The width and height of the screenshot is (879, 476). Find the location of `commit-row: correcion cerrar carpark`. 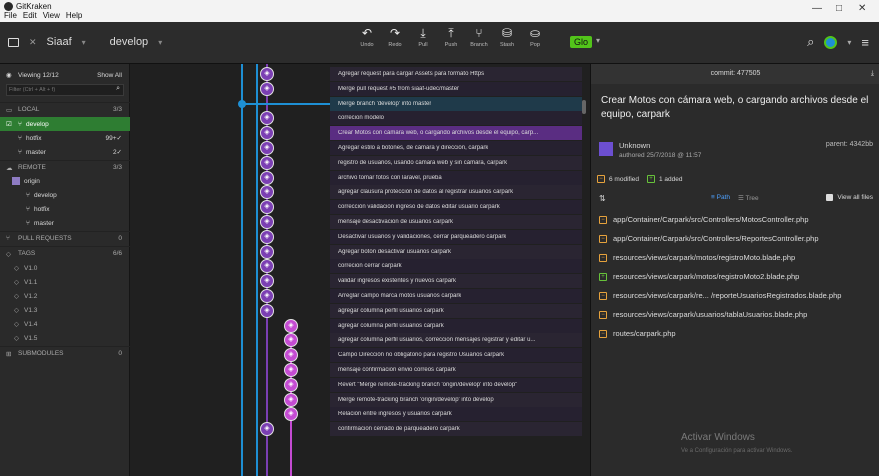

commit-row: correcion cerrar carpark is located at coordinates (456, 266).